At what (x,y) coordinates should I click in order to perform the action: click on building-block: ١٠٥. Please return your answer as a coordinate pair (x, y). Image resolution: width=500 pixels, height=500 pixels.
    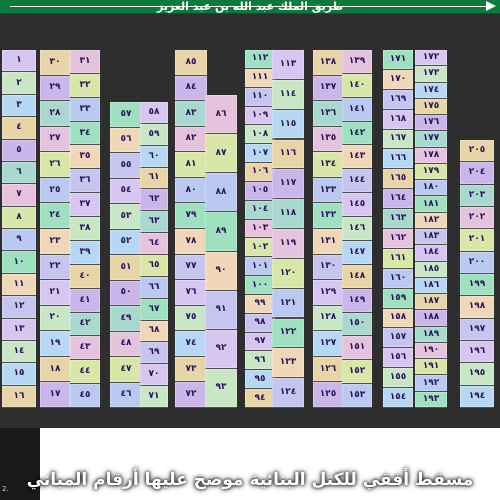
    Looking at the image, I should click on (260, 190).